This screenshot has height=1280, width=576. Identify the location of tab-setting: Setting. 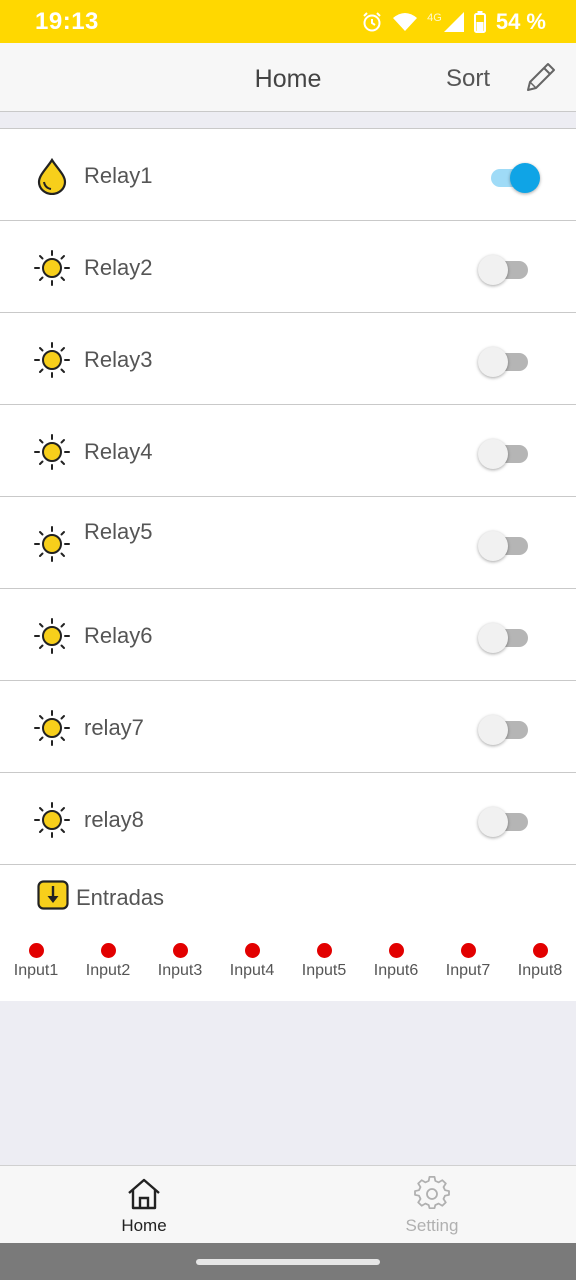
(432, 1205).